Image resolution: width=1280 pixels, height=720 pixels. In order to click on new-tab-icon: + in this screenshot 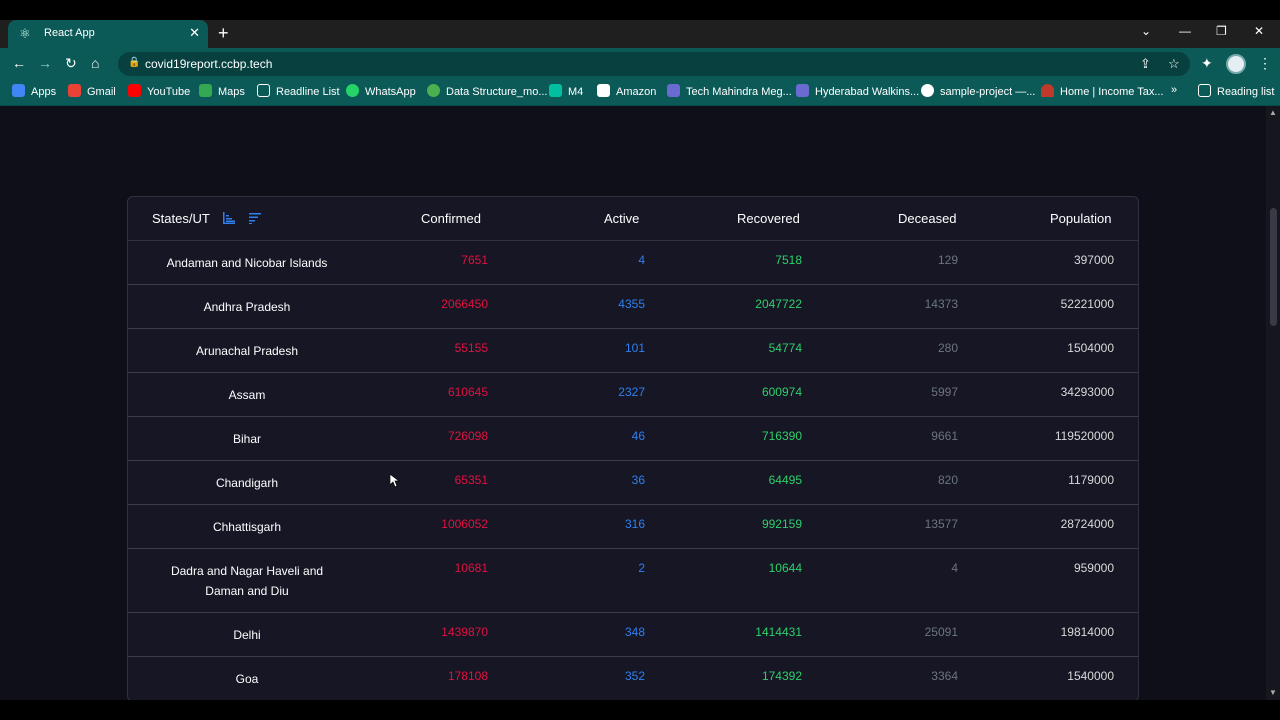, I will do `click(223, 33)`.